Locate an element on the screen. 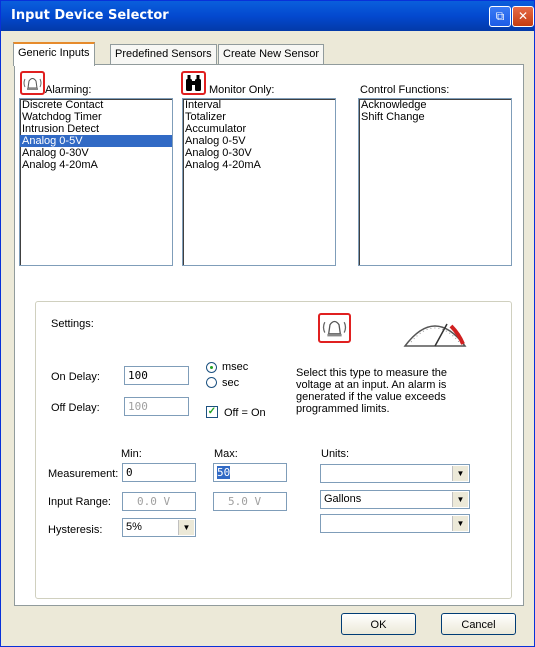 The width and height of the screenshot is (535, 647). monitor-list-item: Totalizer is located at coordinates (259, 117).